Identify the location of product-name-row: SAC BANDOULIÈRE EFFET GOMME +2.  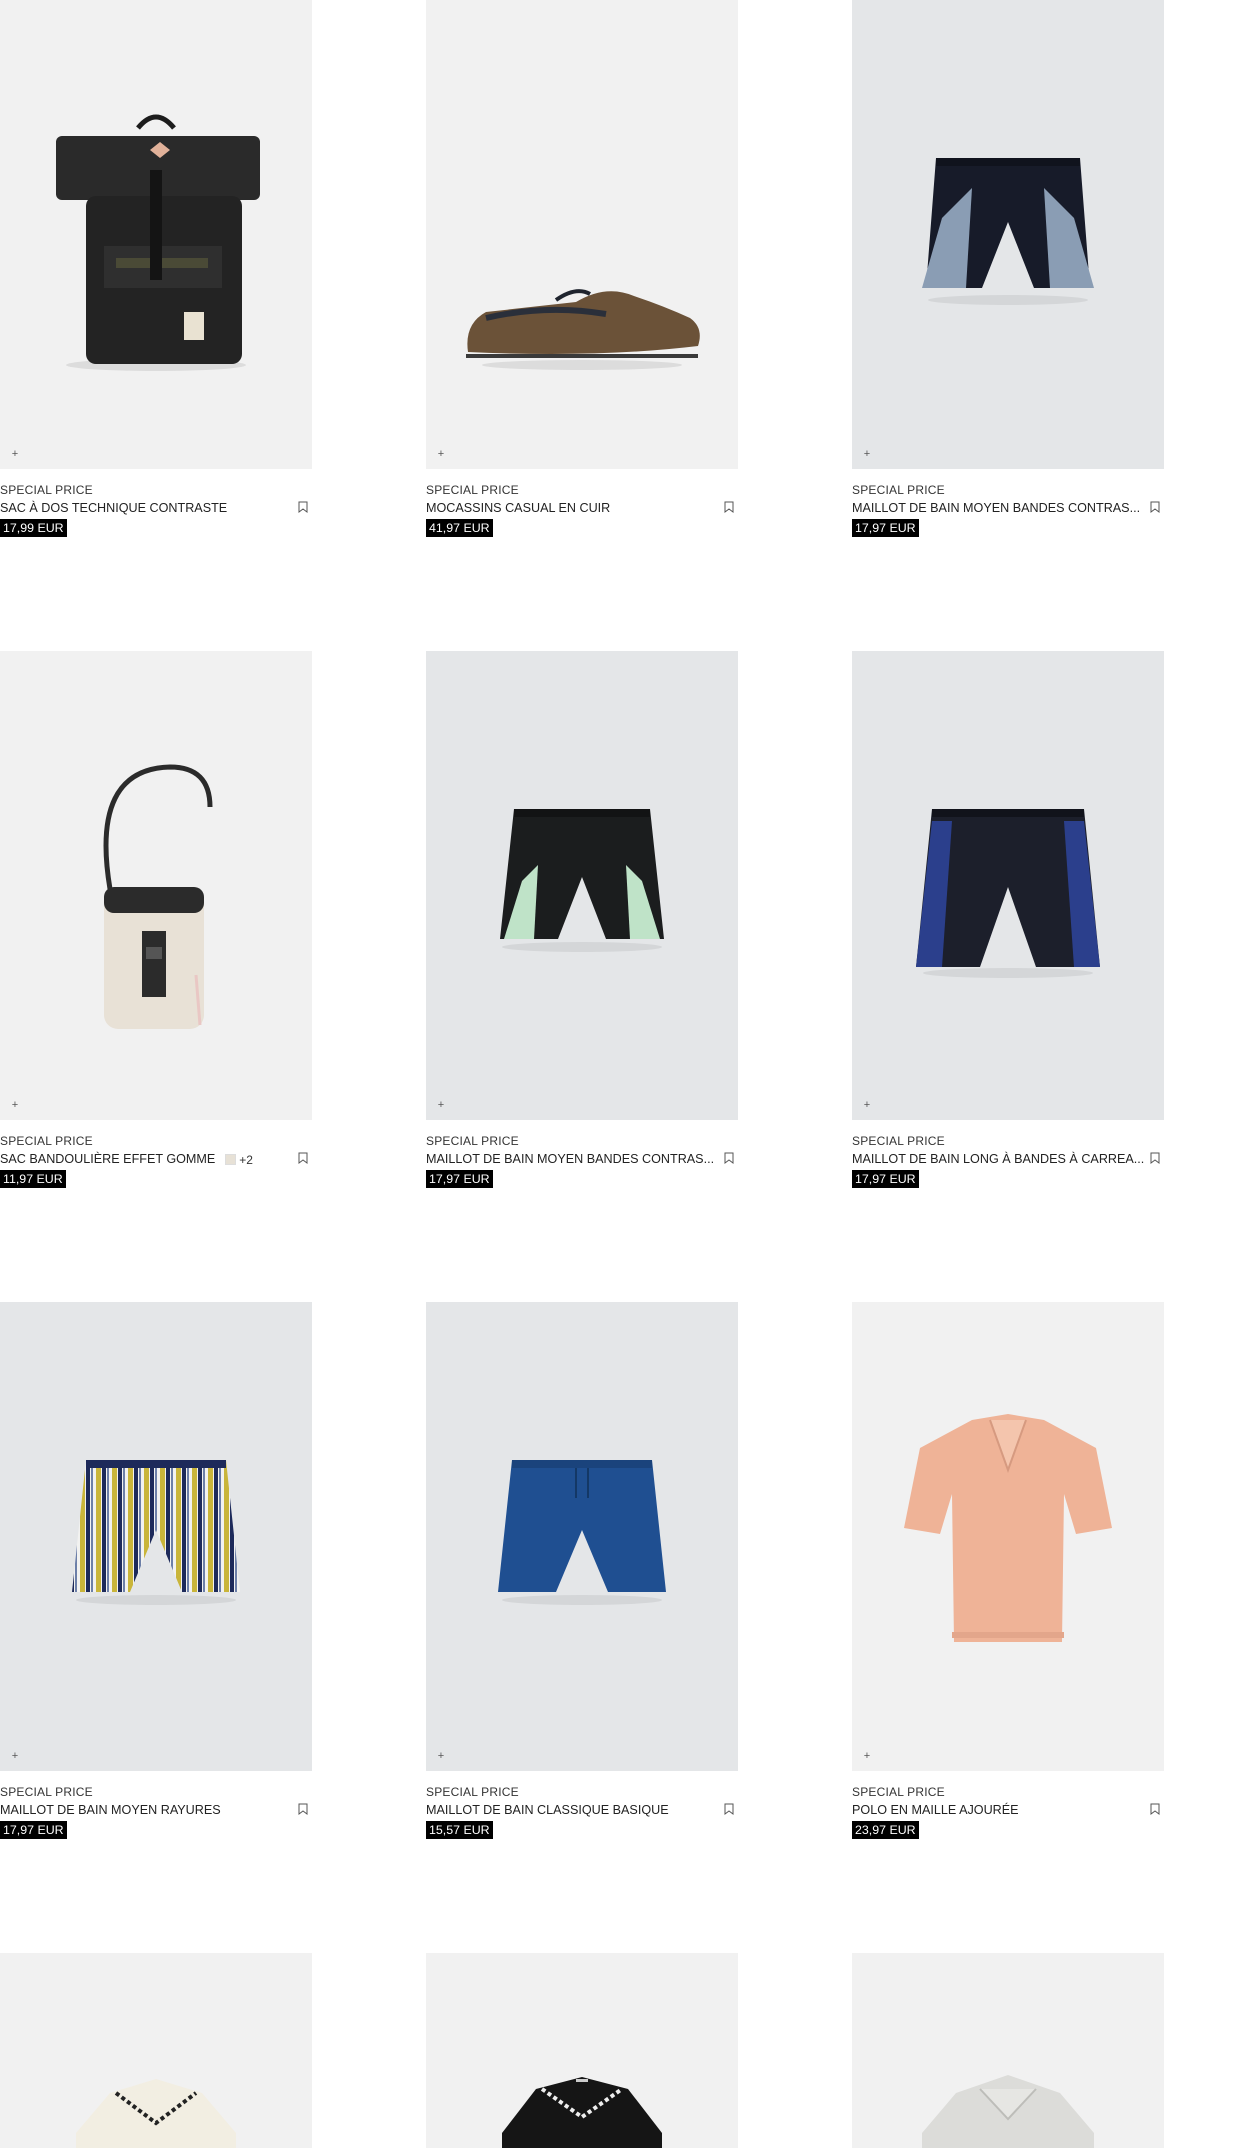
(156, 1159).